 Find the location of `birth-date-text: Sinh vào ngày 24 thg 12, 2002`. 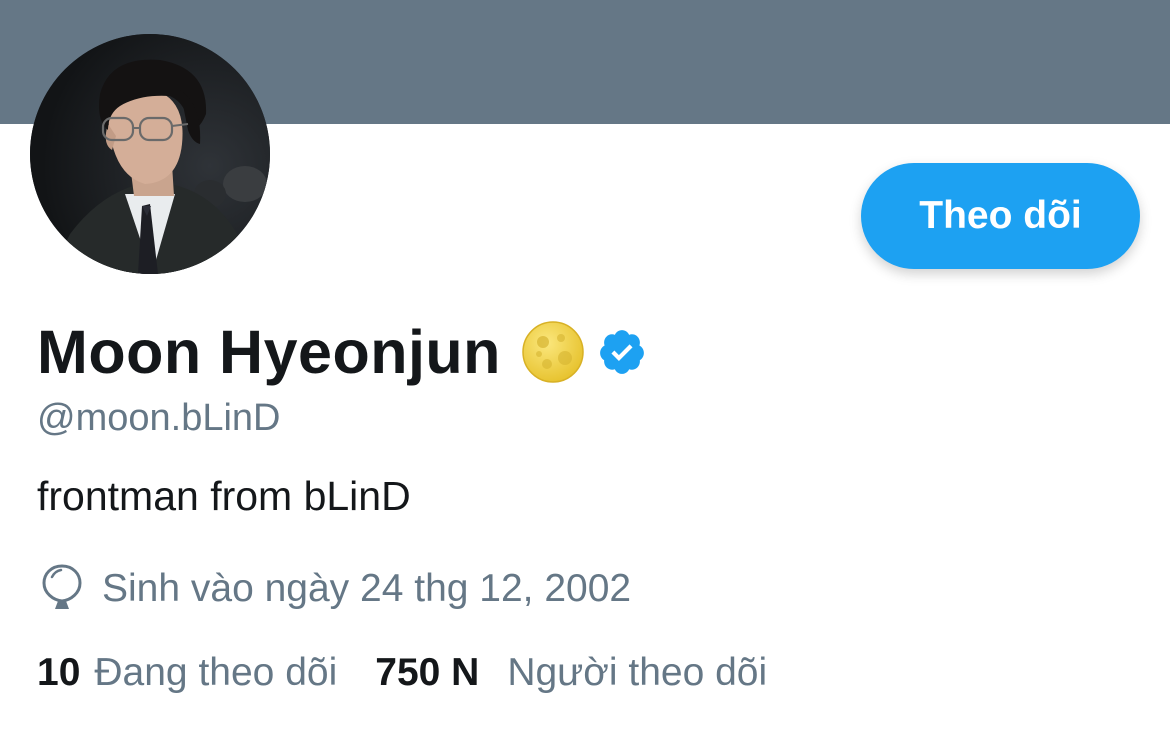

birth-date-text: Sinh vào ngày 24 thg 12, 2002 is located at coordinates (367, 588).